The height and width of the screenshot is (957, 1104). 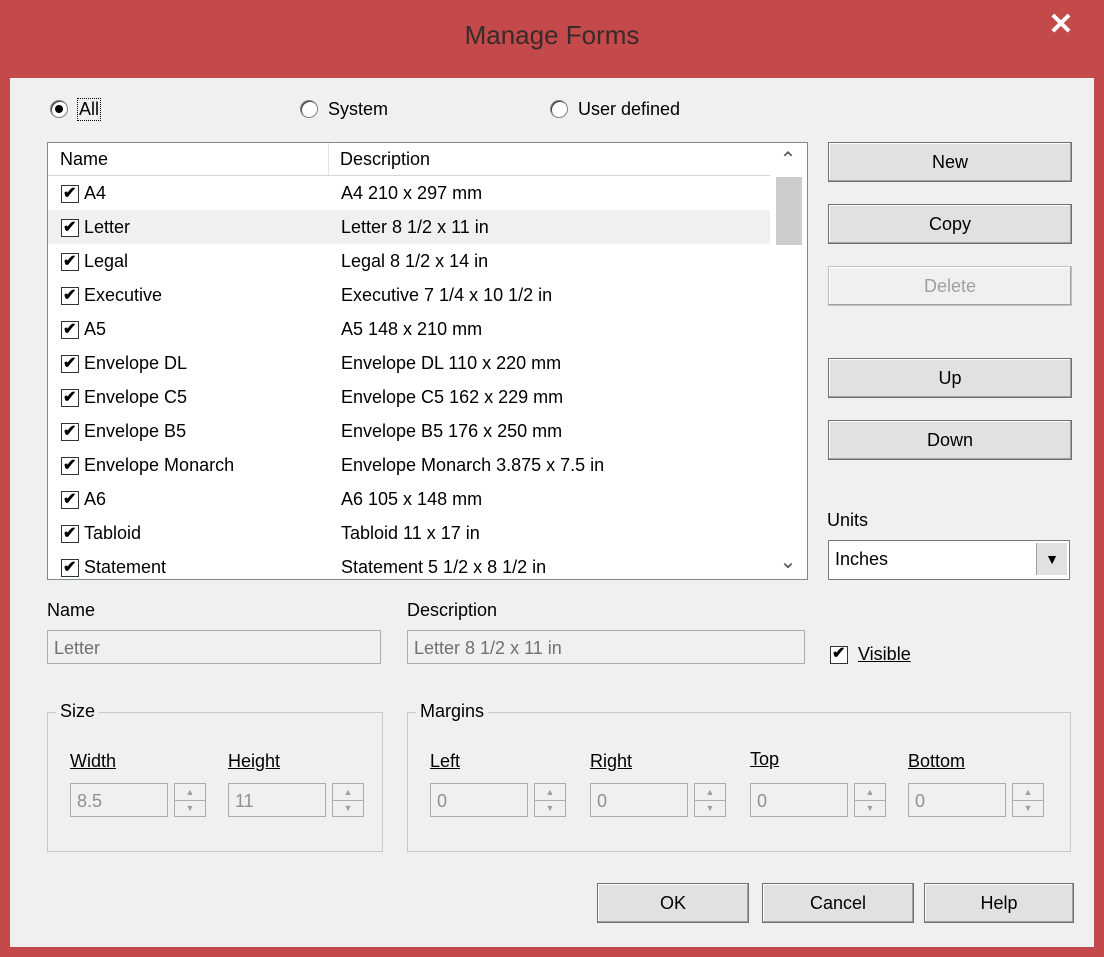 I want to click on scroll-down-icon: ⌄, so click(x=788, y=562).